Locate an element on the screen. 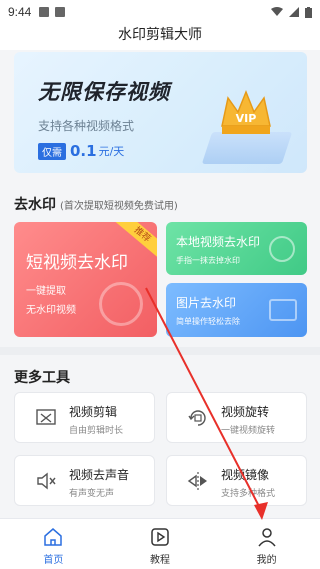 The width and height of the screenshot is (320, 569). rotate-icon is located at coordinates (197, 418).